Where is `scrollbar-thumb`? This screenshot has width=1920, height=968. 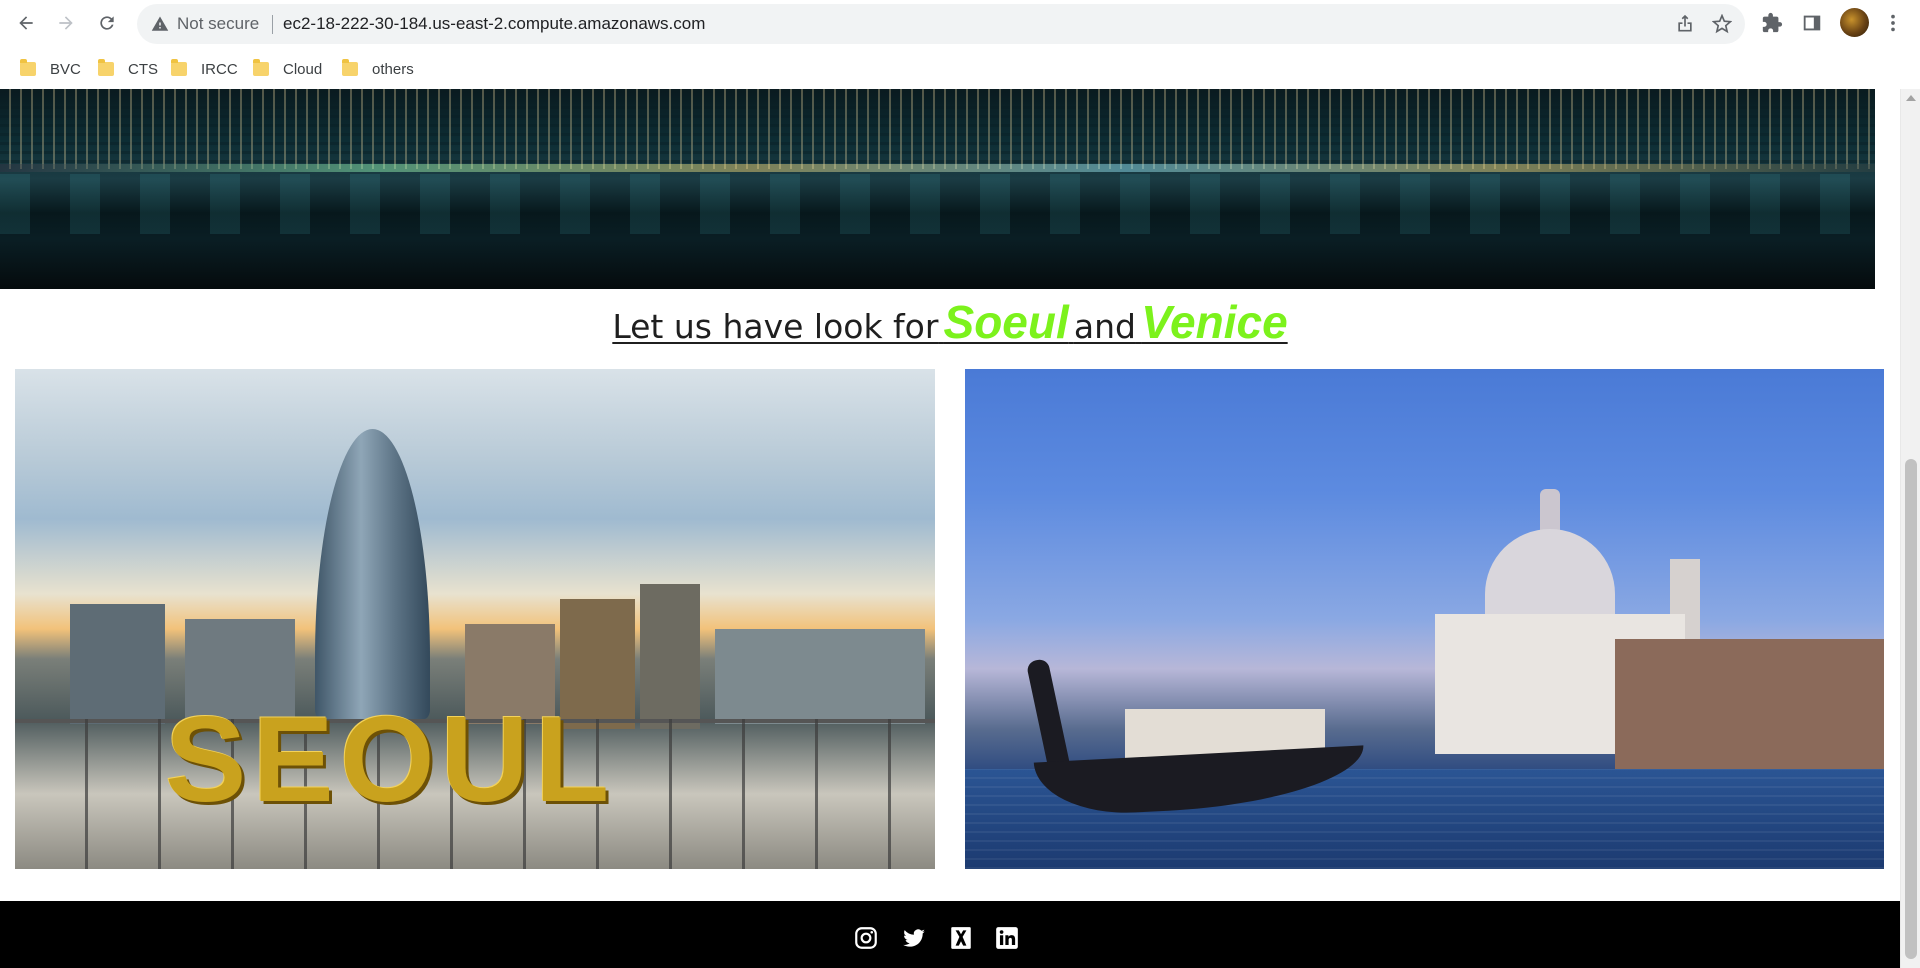
scrollbar-thumb is located at coordinates (1911, 709).